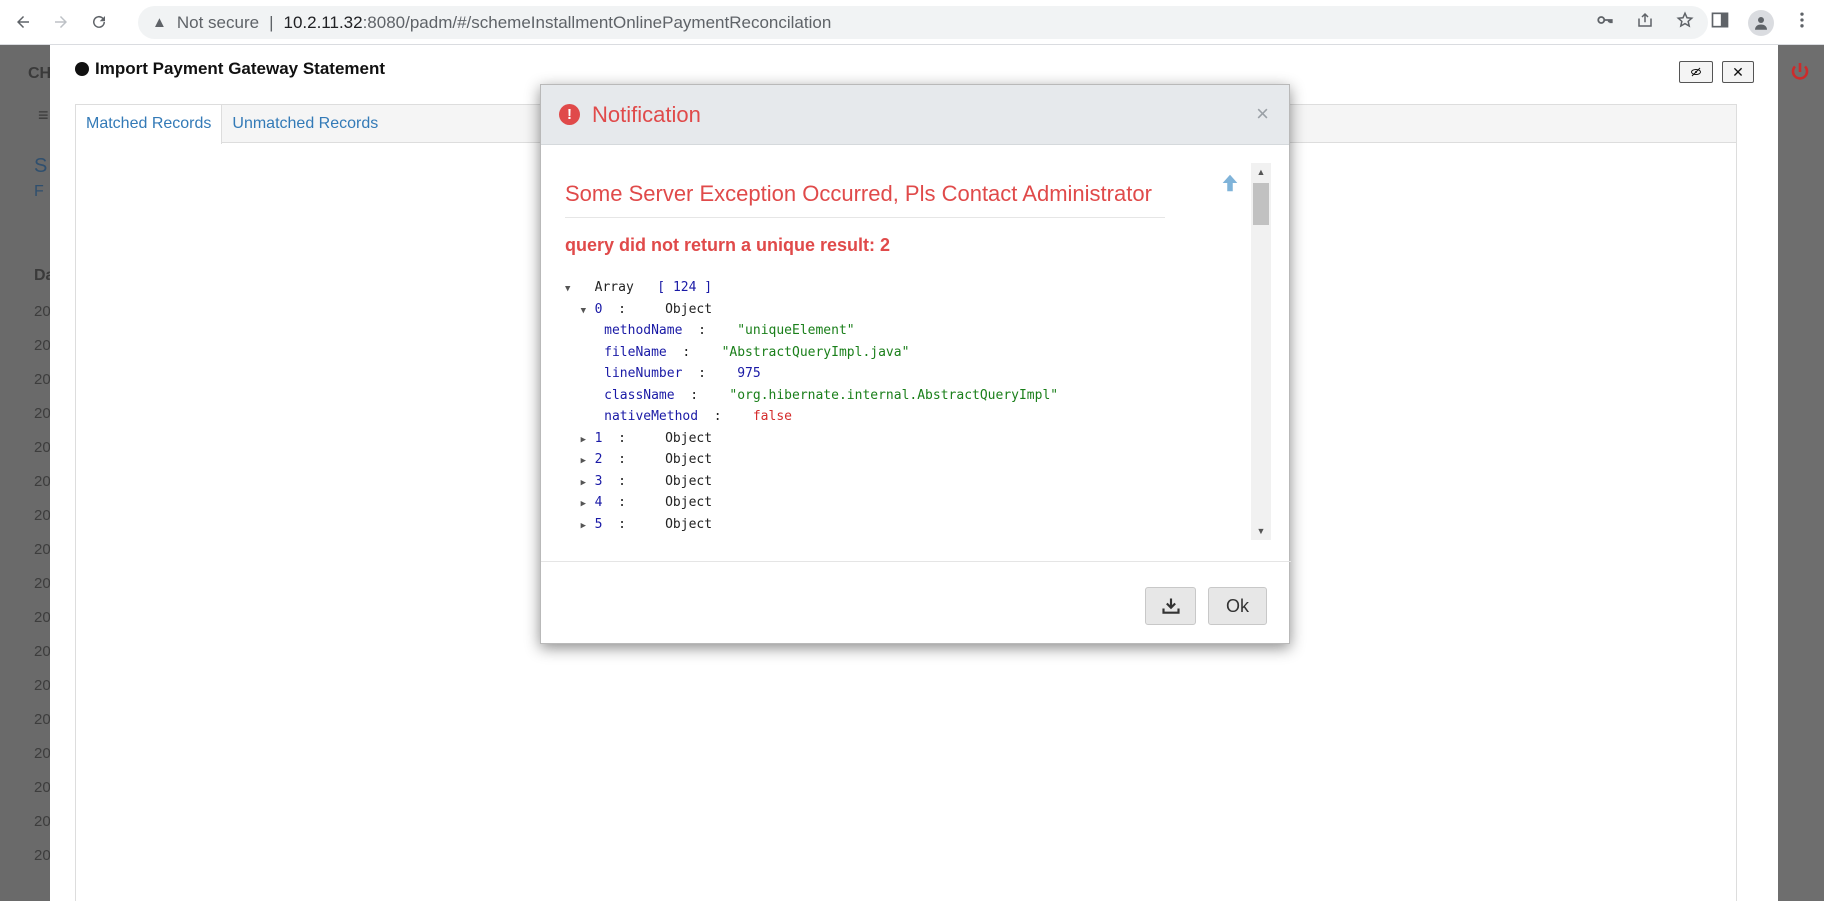  Describe the element at coordinates (598, 438) in the screenshot. I see `tree-item-index: 1` at that location.